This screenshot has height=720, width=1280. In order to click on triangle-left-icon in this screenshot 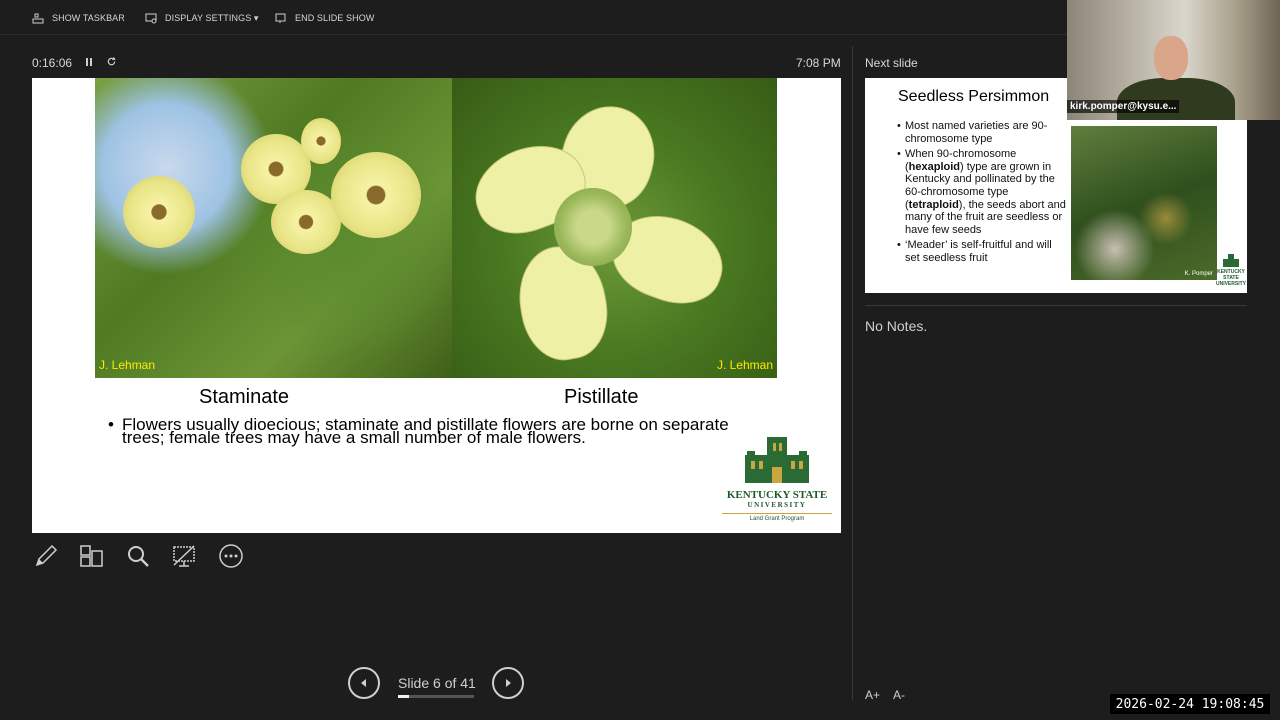, I will do `click(363, 683)`.